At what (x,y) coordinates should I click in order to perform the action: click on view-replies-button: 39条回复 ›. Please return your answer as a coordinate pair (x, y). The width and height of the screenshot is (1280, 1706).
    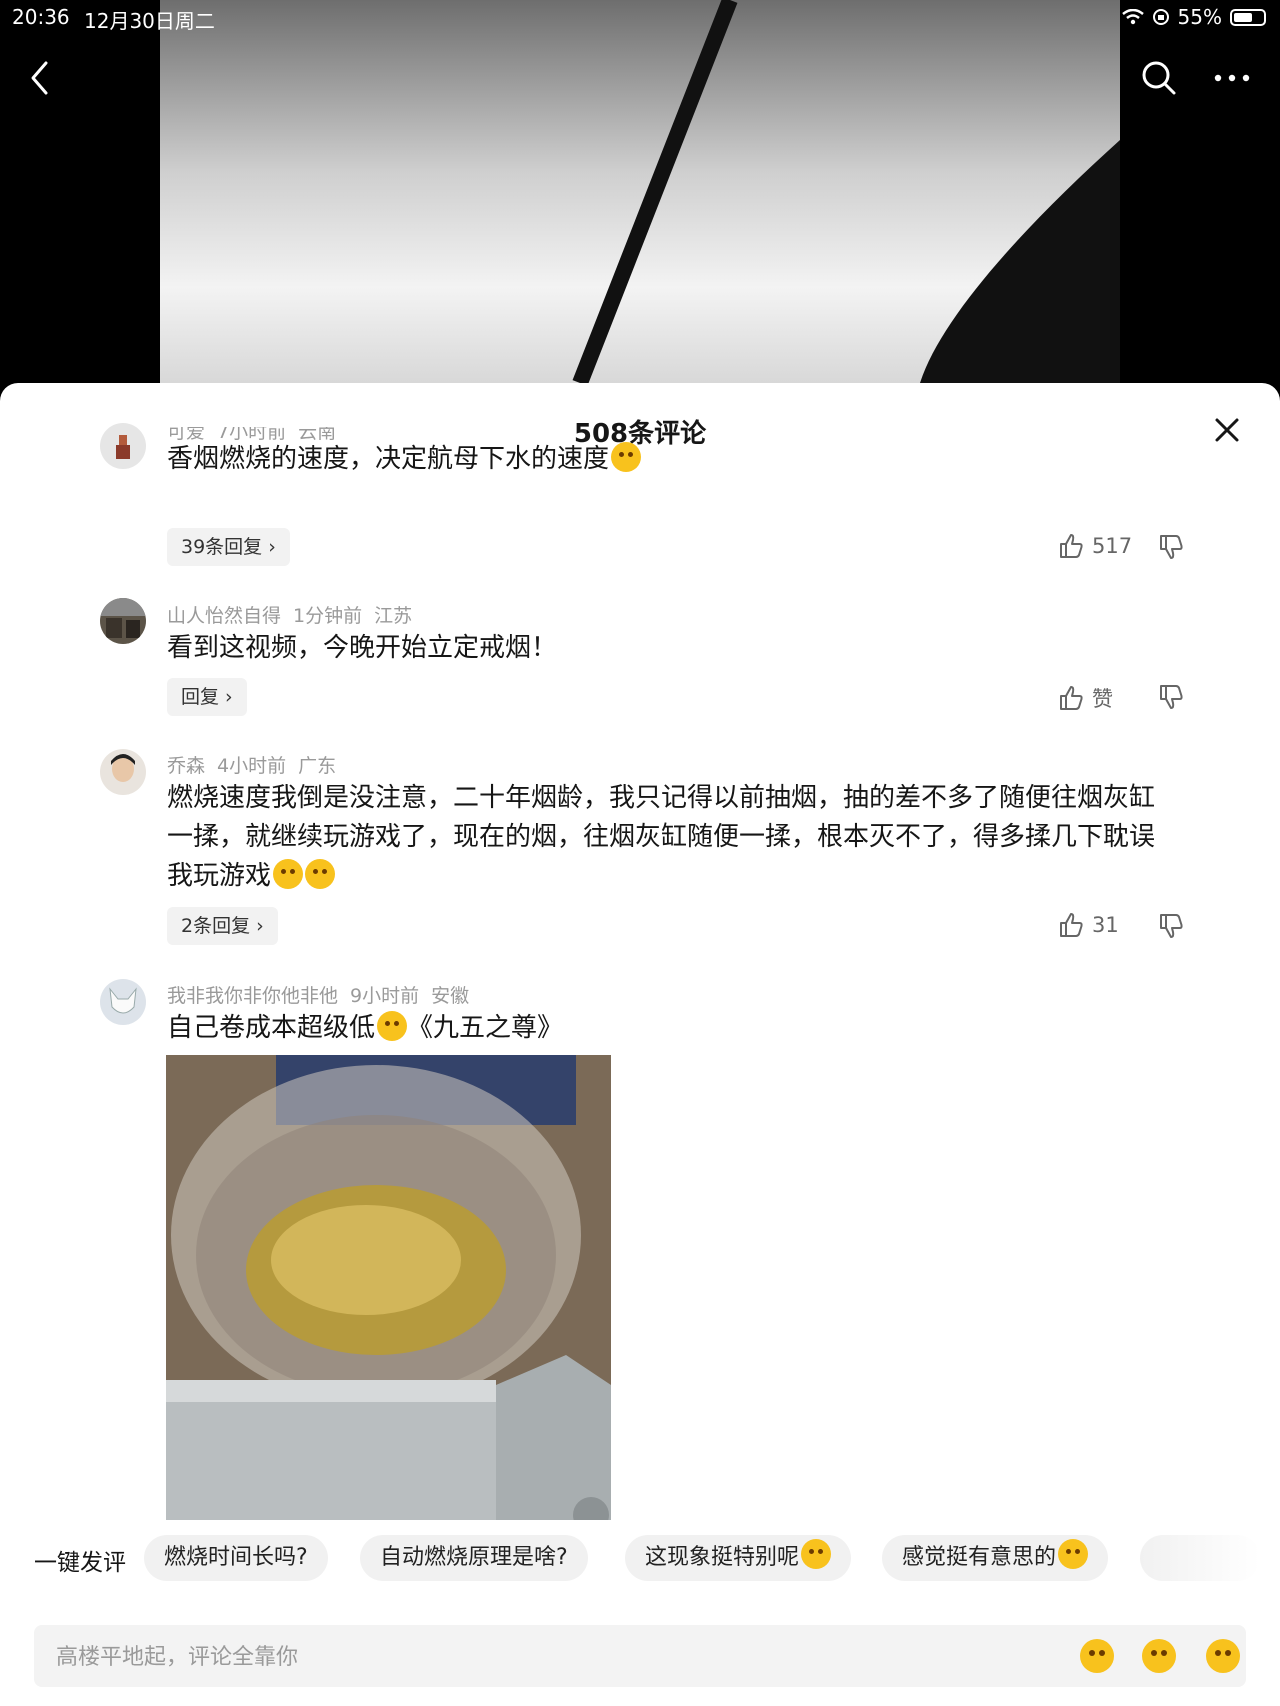
    Looking at the image, I should click on (228, 547).